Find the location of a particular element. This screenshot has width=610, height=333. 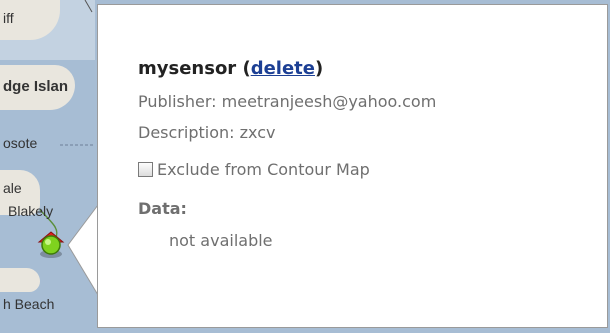

data-value: not available is located at coordinates (221, 240).